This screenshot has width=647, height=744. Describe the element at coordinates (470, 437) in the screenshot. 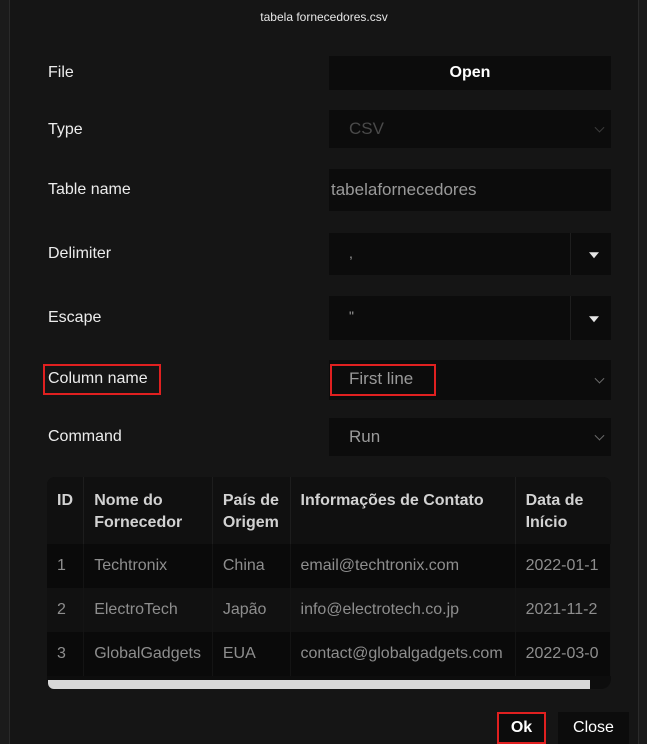

I see `command-select: Run` at that location.